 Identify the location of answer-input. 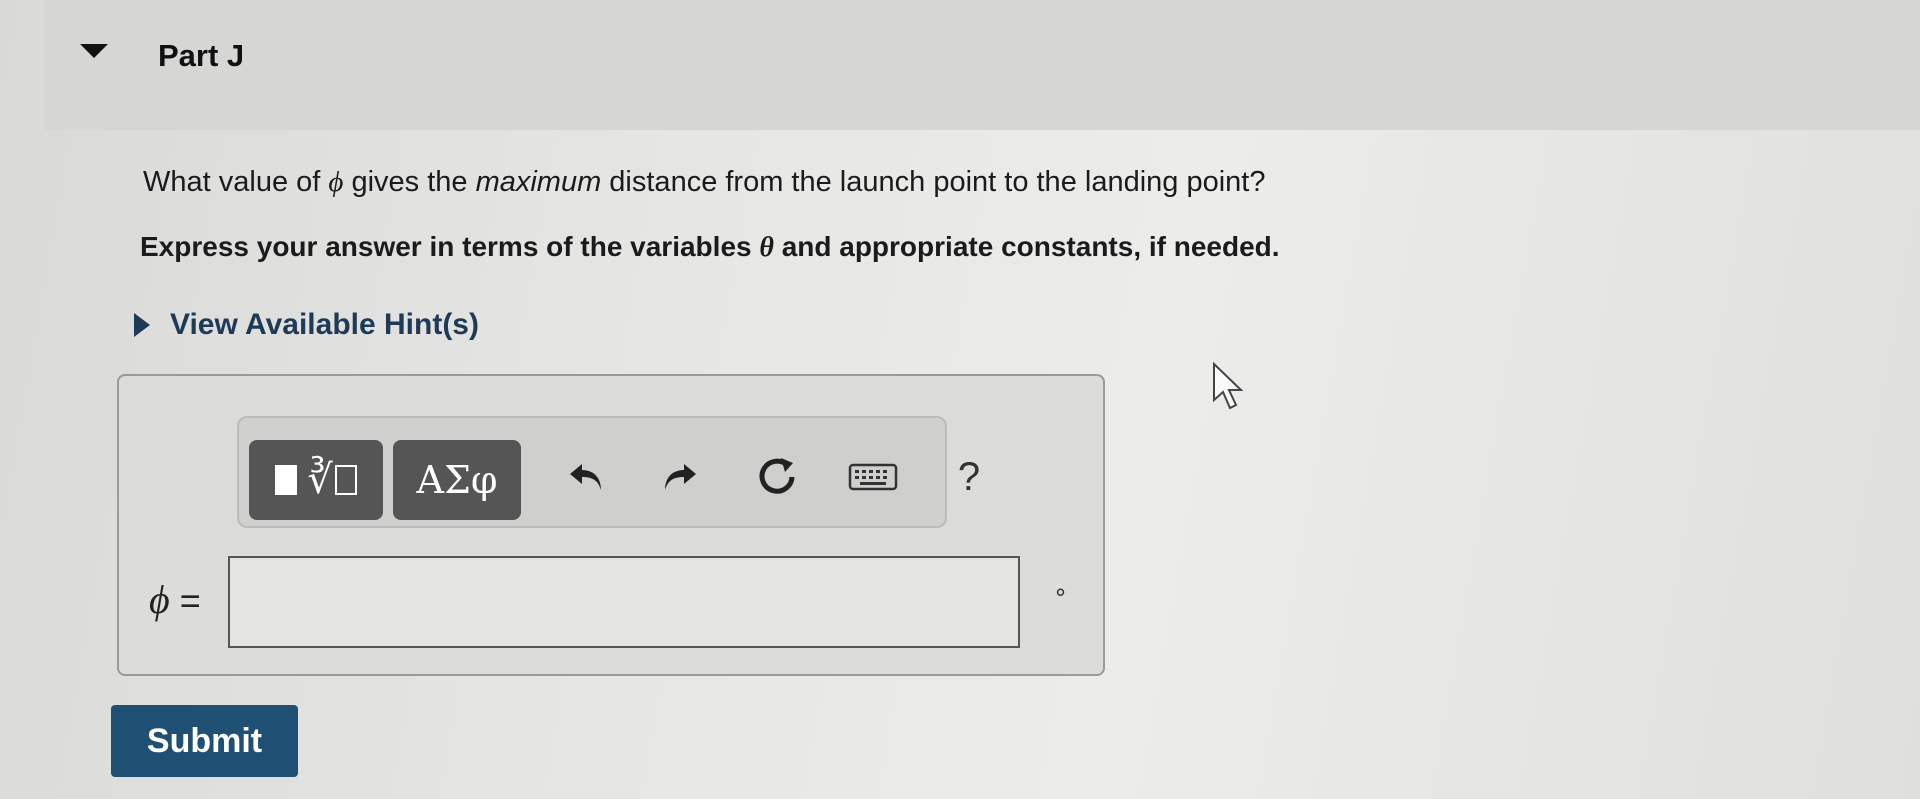
(624, 602).